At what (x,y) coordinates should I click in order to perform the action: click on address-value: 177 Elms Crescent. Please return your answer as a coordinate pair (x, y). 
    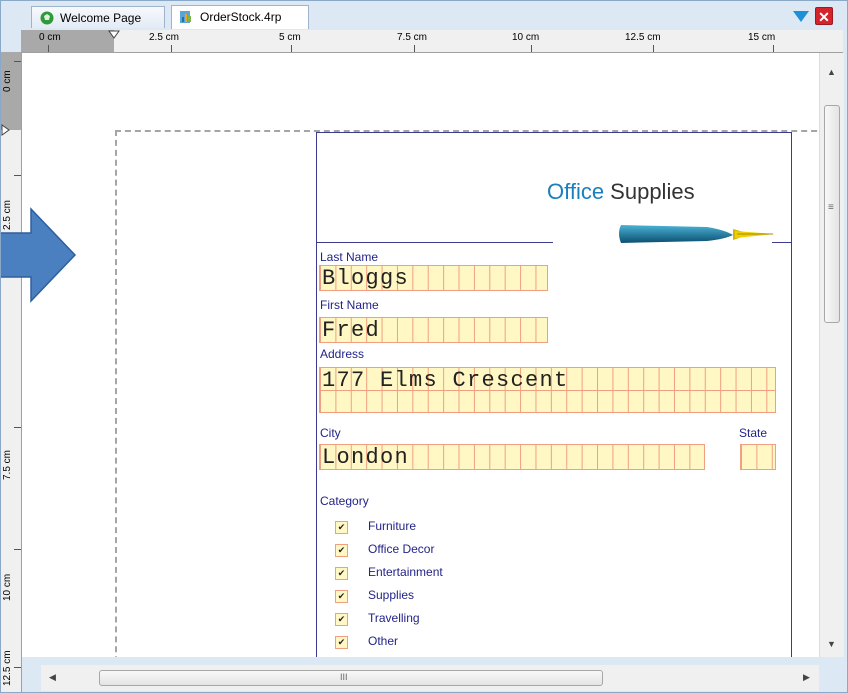
    Looking at the image, I should click on (445, 380).